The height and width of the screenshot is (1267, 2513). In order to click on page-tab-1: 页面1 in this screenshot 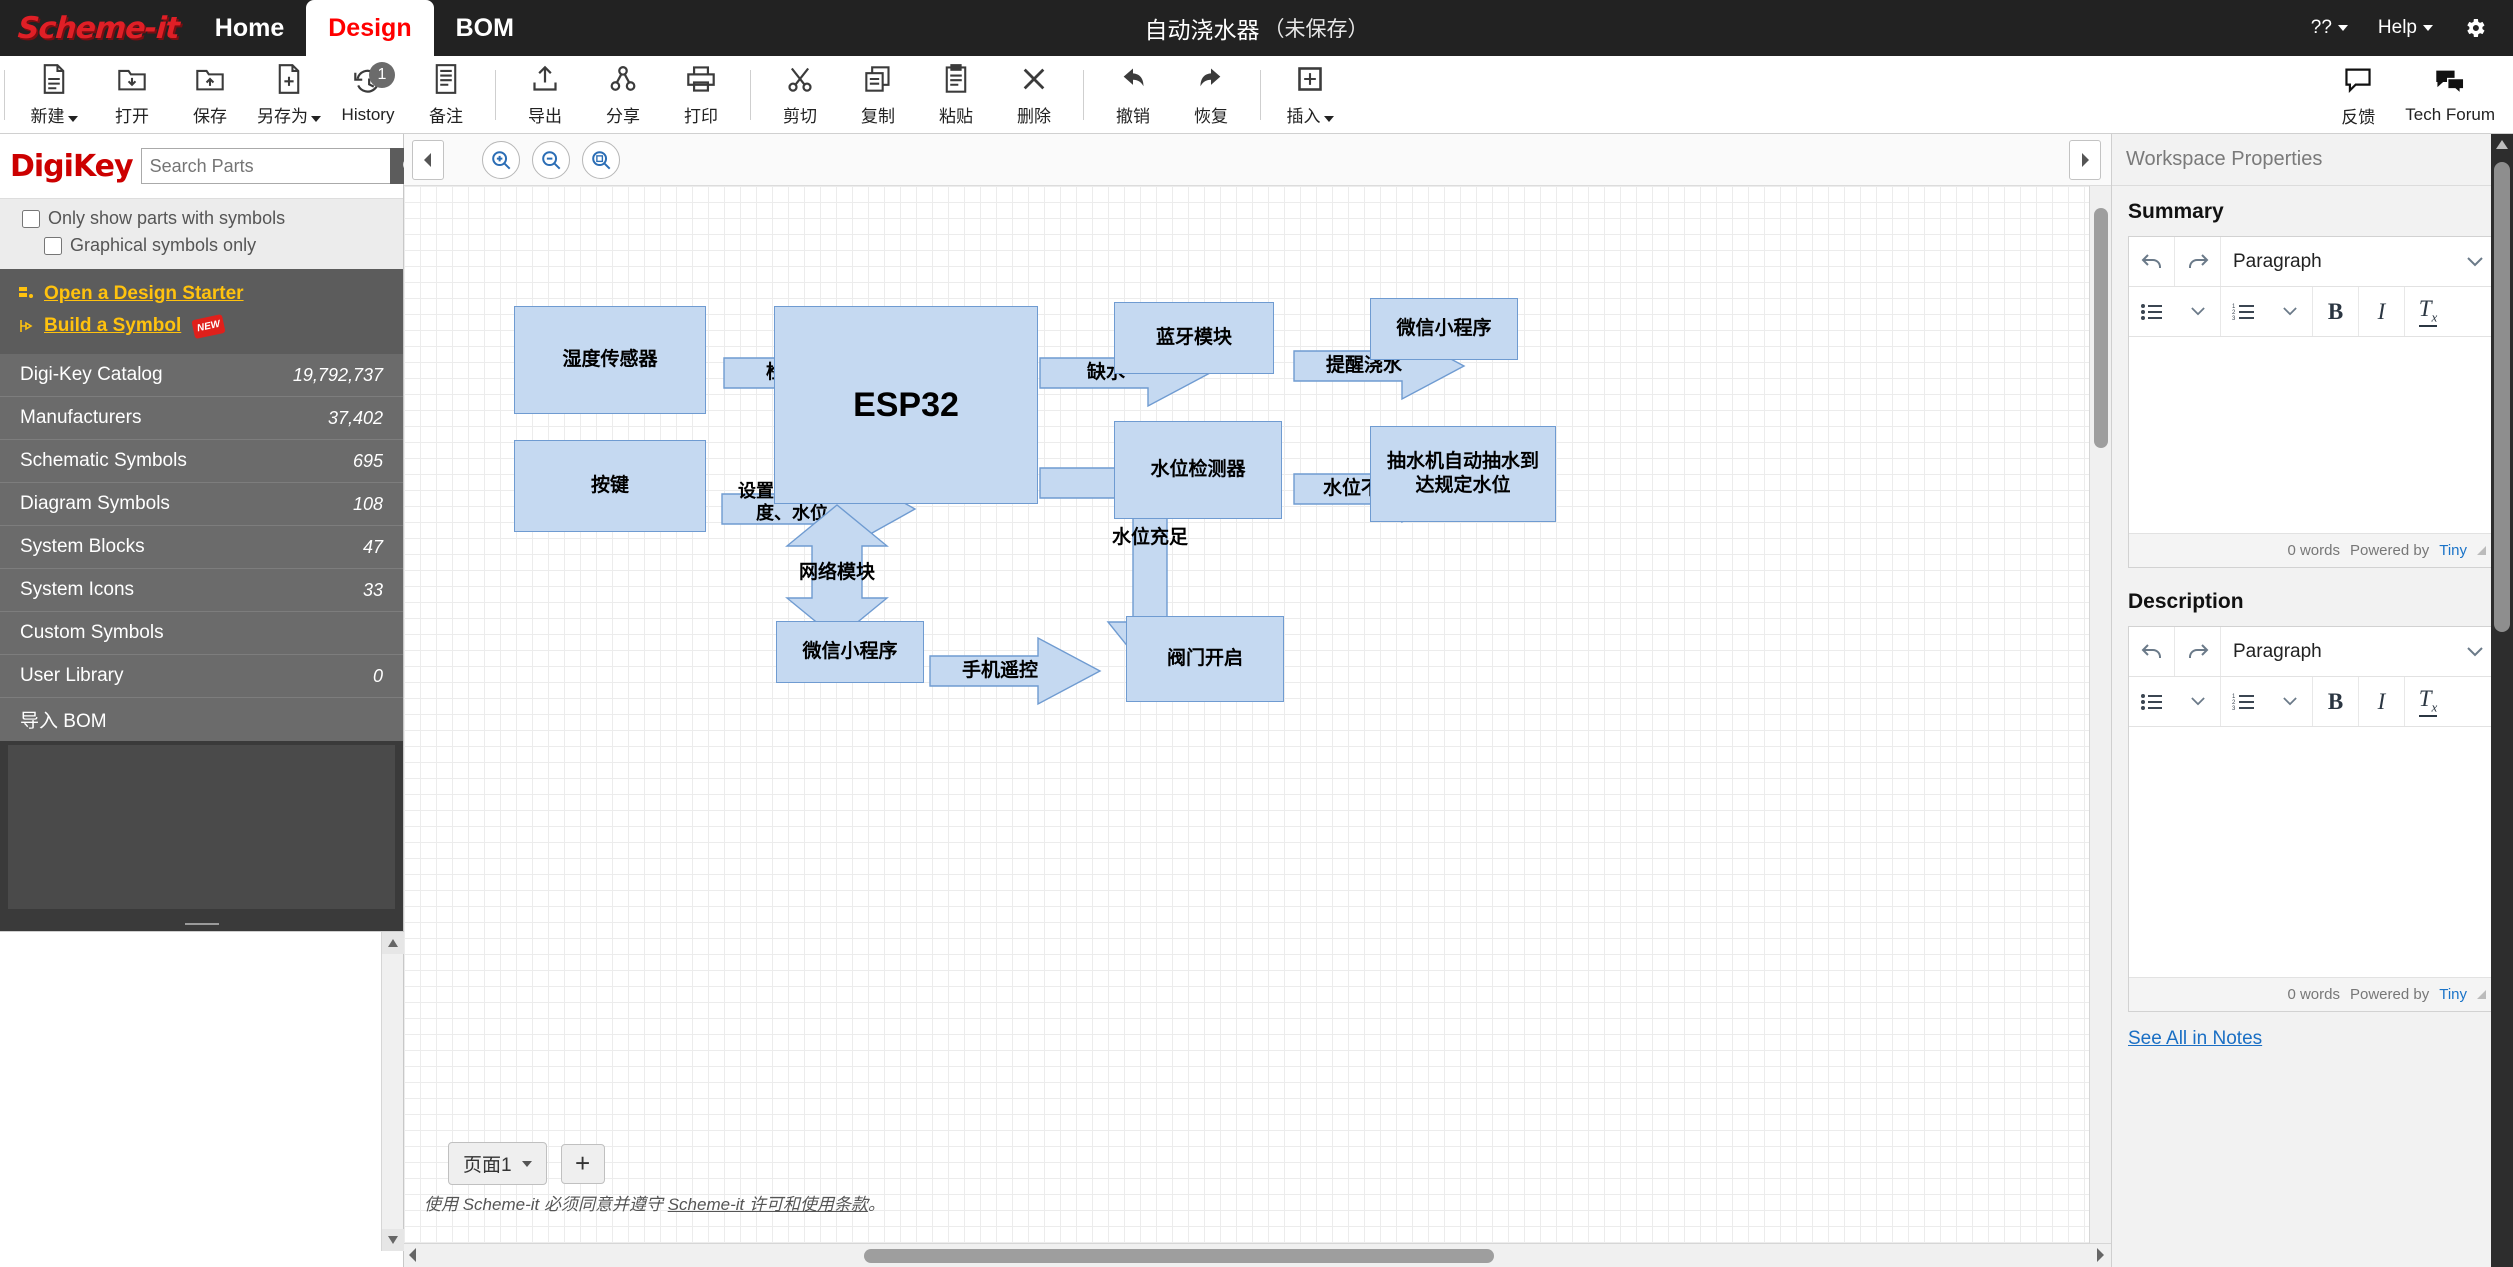, I will do `click(497, 1163)`.